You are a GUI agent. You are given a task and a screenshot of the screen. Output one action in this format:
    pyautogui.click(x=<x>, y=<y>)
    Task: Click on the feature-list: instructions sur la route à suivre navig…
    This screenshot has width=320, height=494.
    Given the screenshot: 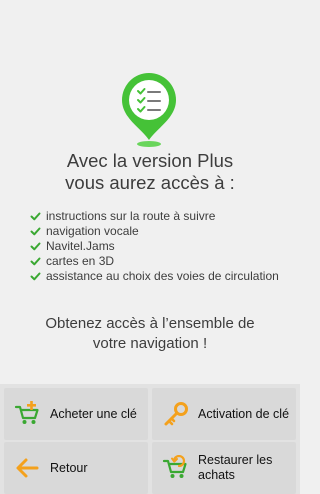 What is the action you would take?
    pyautogui.click(x=157, y=246)
    